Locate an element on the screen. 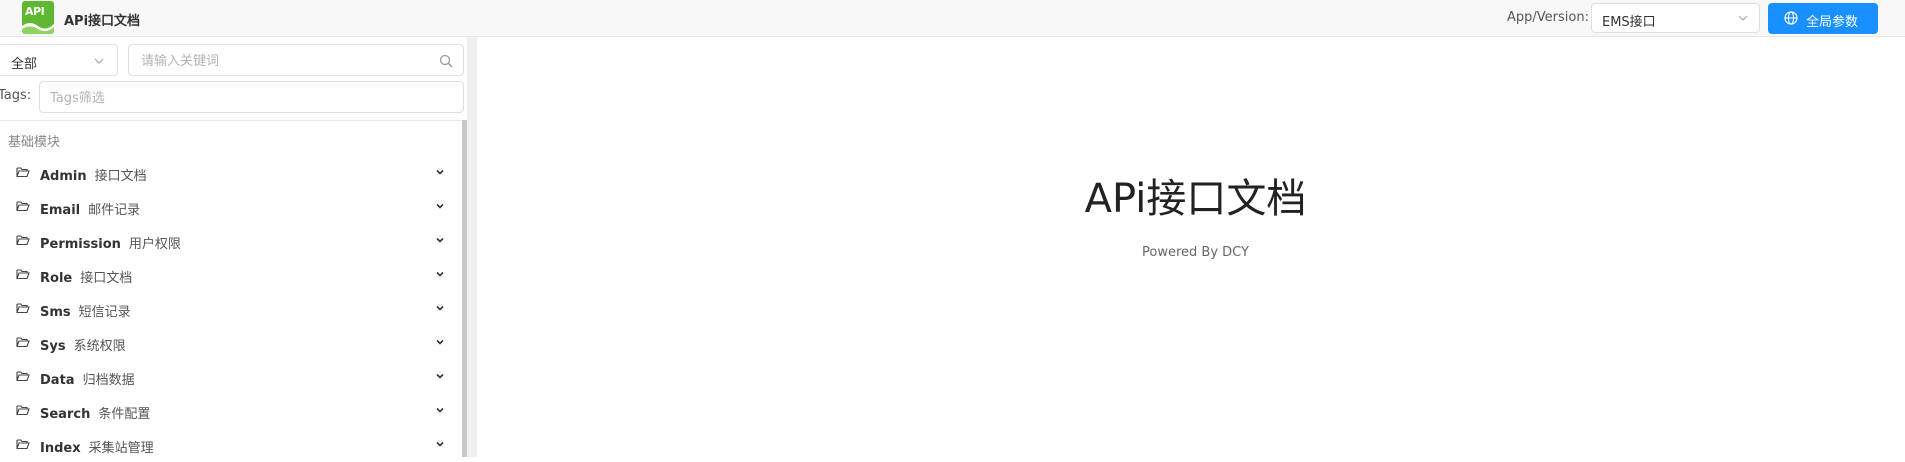  search-box is located at coordinates (296, 60).